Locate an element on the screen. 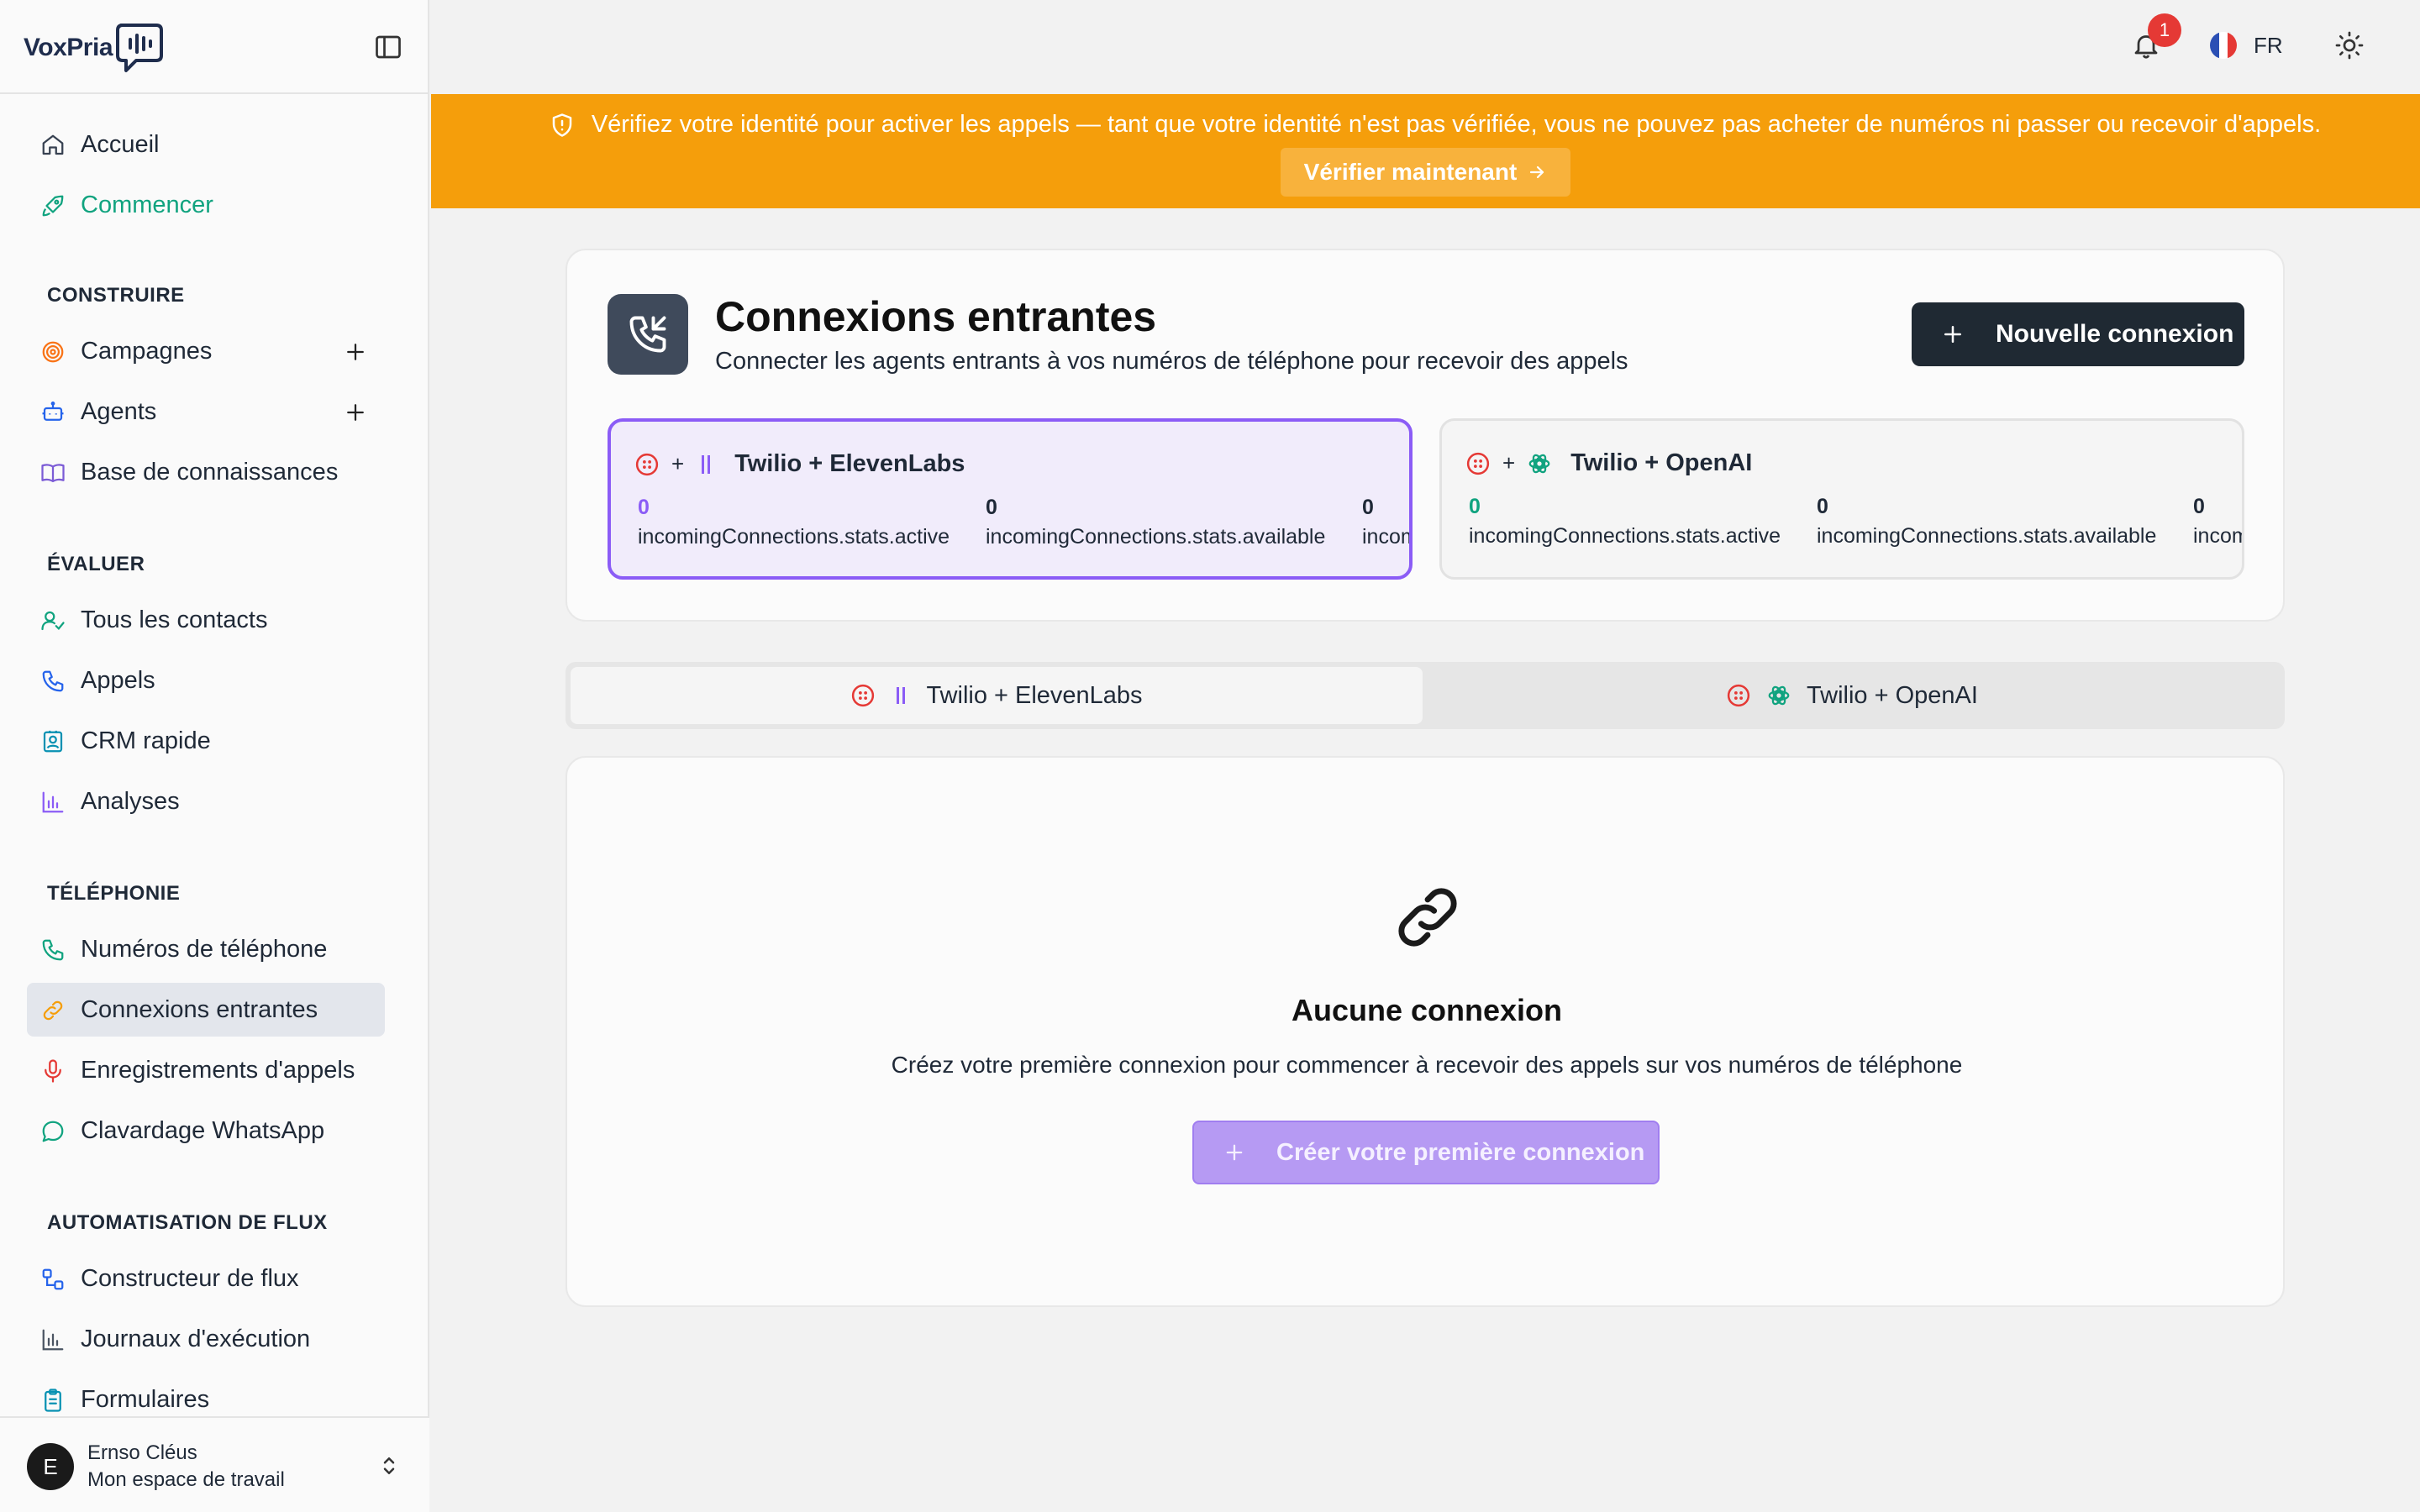 This screenshot has width=2420, height=1512. sidebar-item-numeros: Numéros de téléphone is located at coordinates (206, 949).